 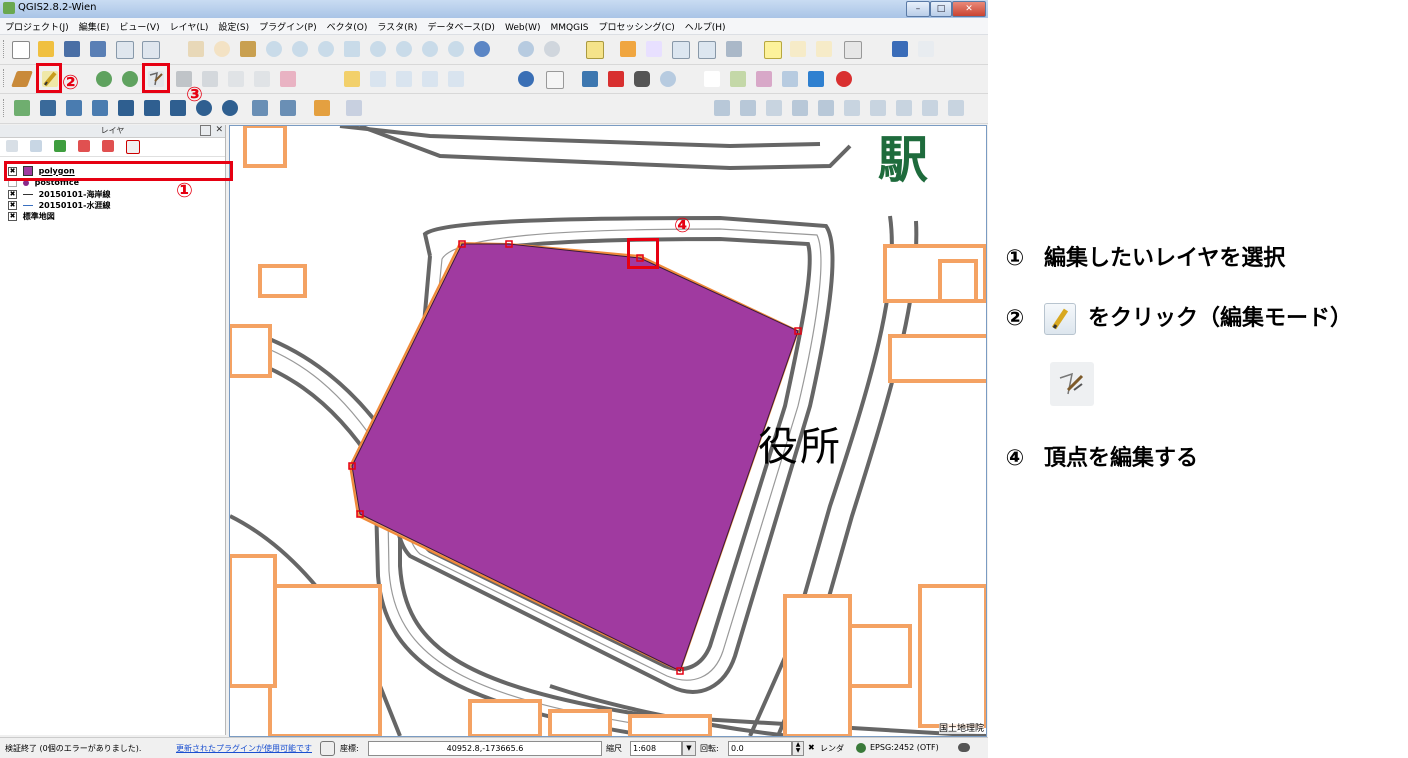 What do you see at coordinates (21, 50) in the screenshot?
I see `new-project-icon` at bounding box center [21, 50].